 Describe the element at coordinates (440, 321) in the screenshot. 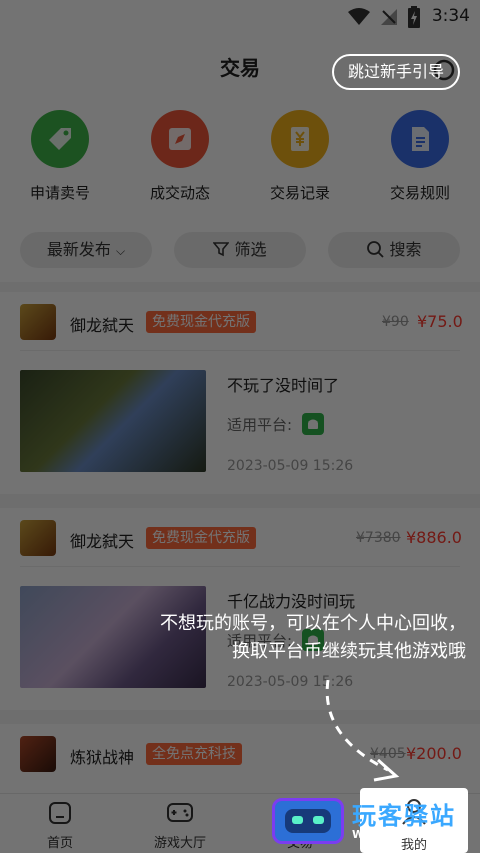

I see `sale-price: ¥75.0` at that location.